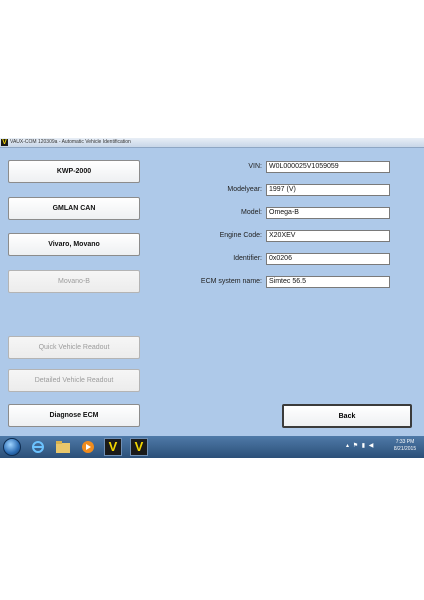  What do you see at coordinates (328, 213) in the screenshot?
I see `model-field: Omega-B` at bounding box center [328, 213].